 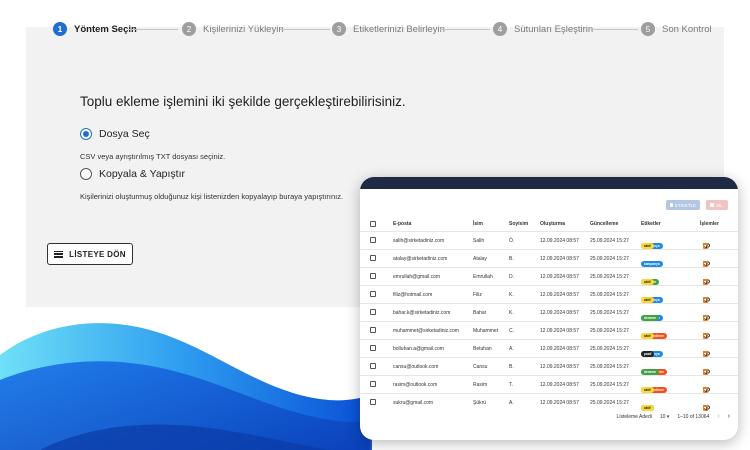 What do you see at coordinates (512, 241) in the screenshot?
I see `cell-surname: Ö.` at bounding box center [512, 241].